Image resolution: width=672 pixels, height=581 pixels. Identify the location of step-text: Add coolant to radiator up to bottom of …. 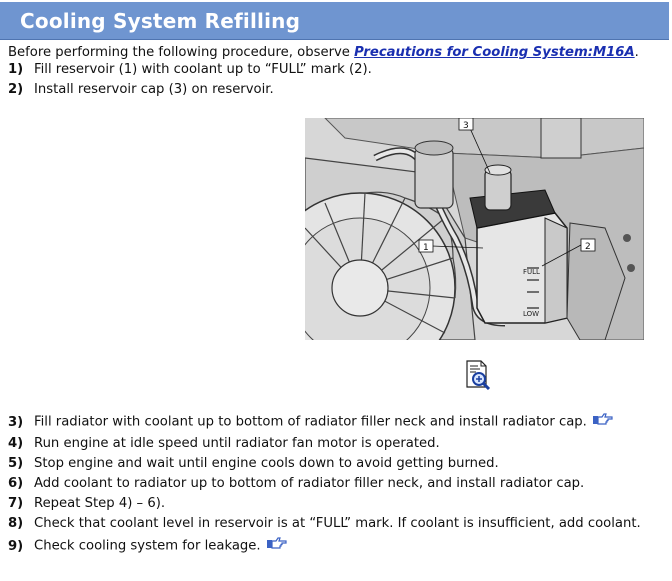
(309, 483).